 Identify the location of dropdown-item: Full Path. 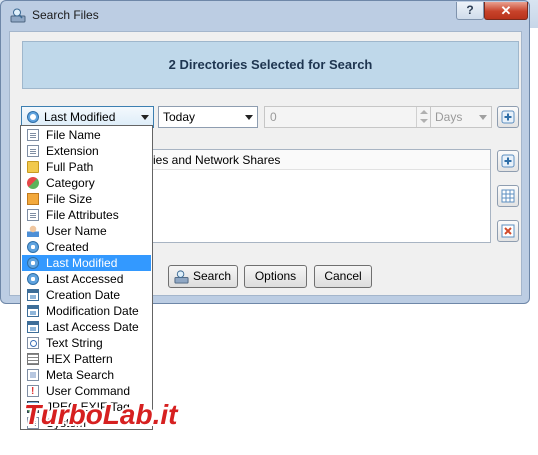
(86, 167).